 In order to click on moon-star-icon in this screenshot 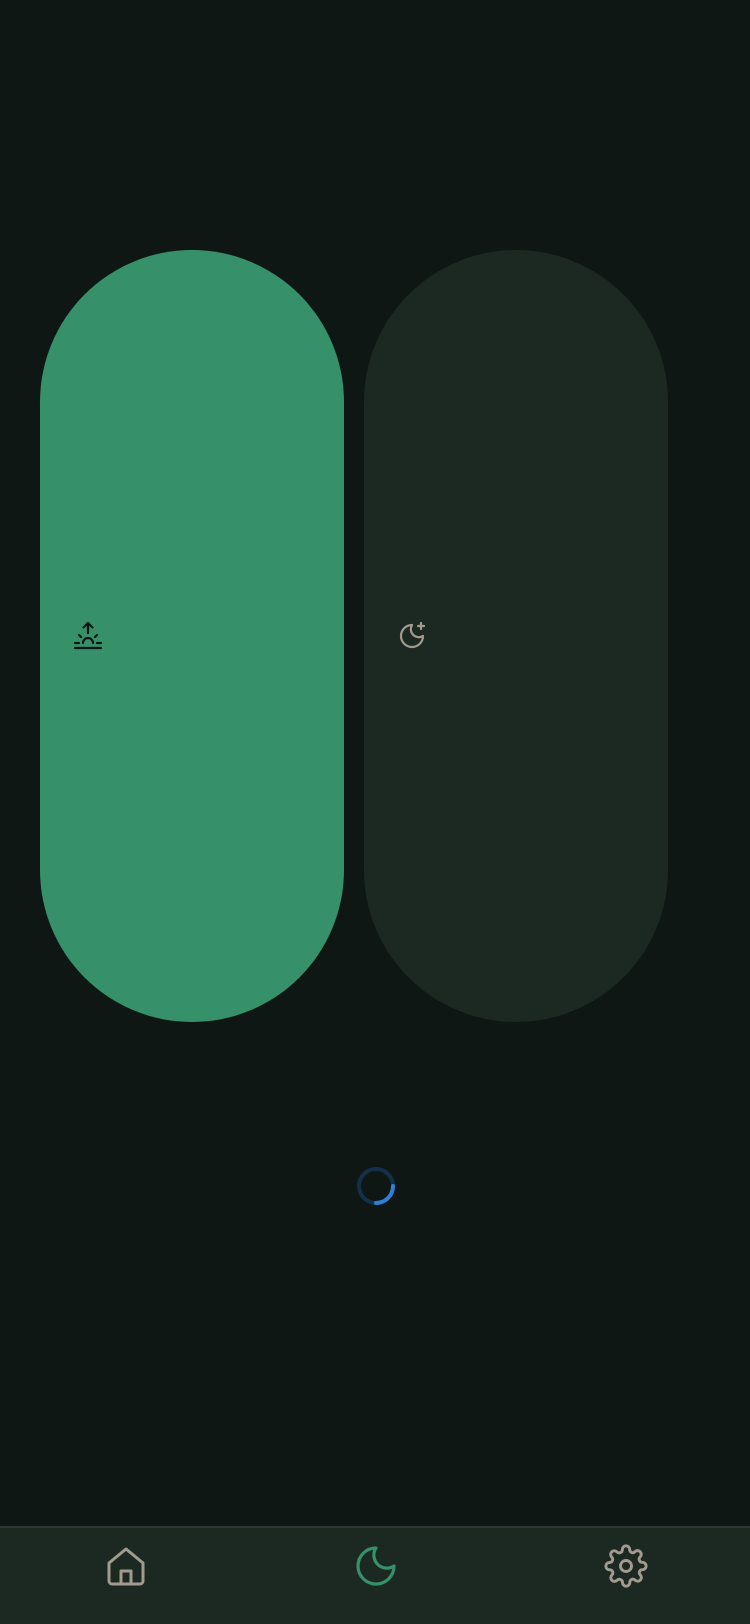, I will do `click(412, 635)`.